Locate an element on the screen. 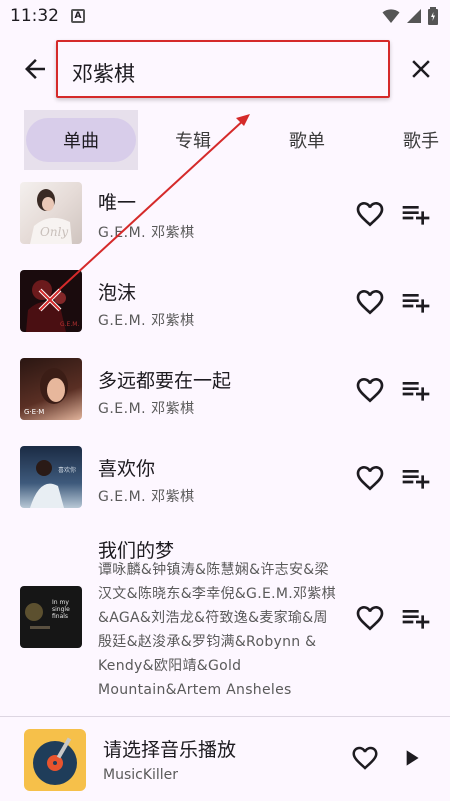 This screenshot has width=450, height=801. mini-player: 请选择音乐播放 MusicKiller is located at coordinates (225, 759).